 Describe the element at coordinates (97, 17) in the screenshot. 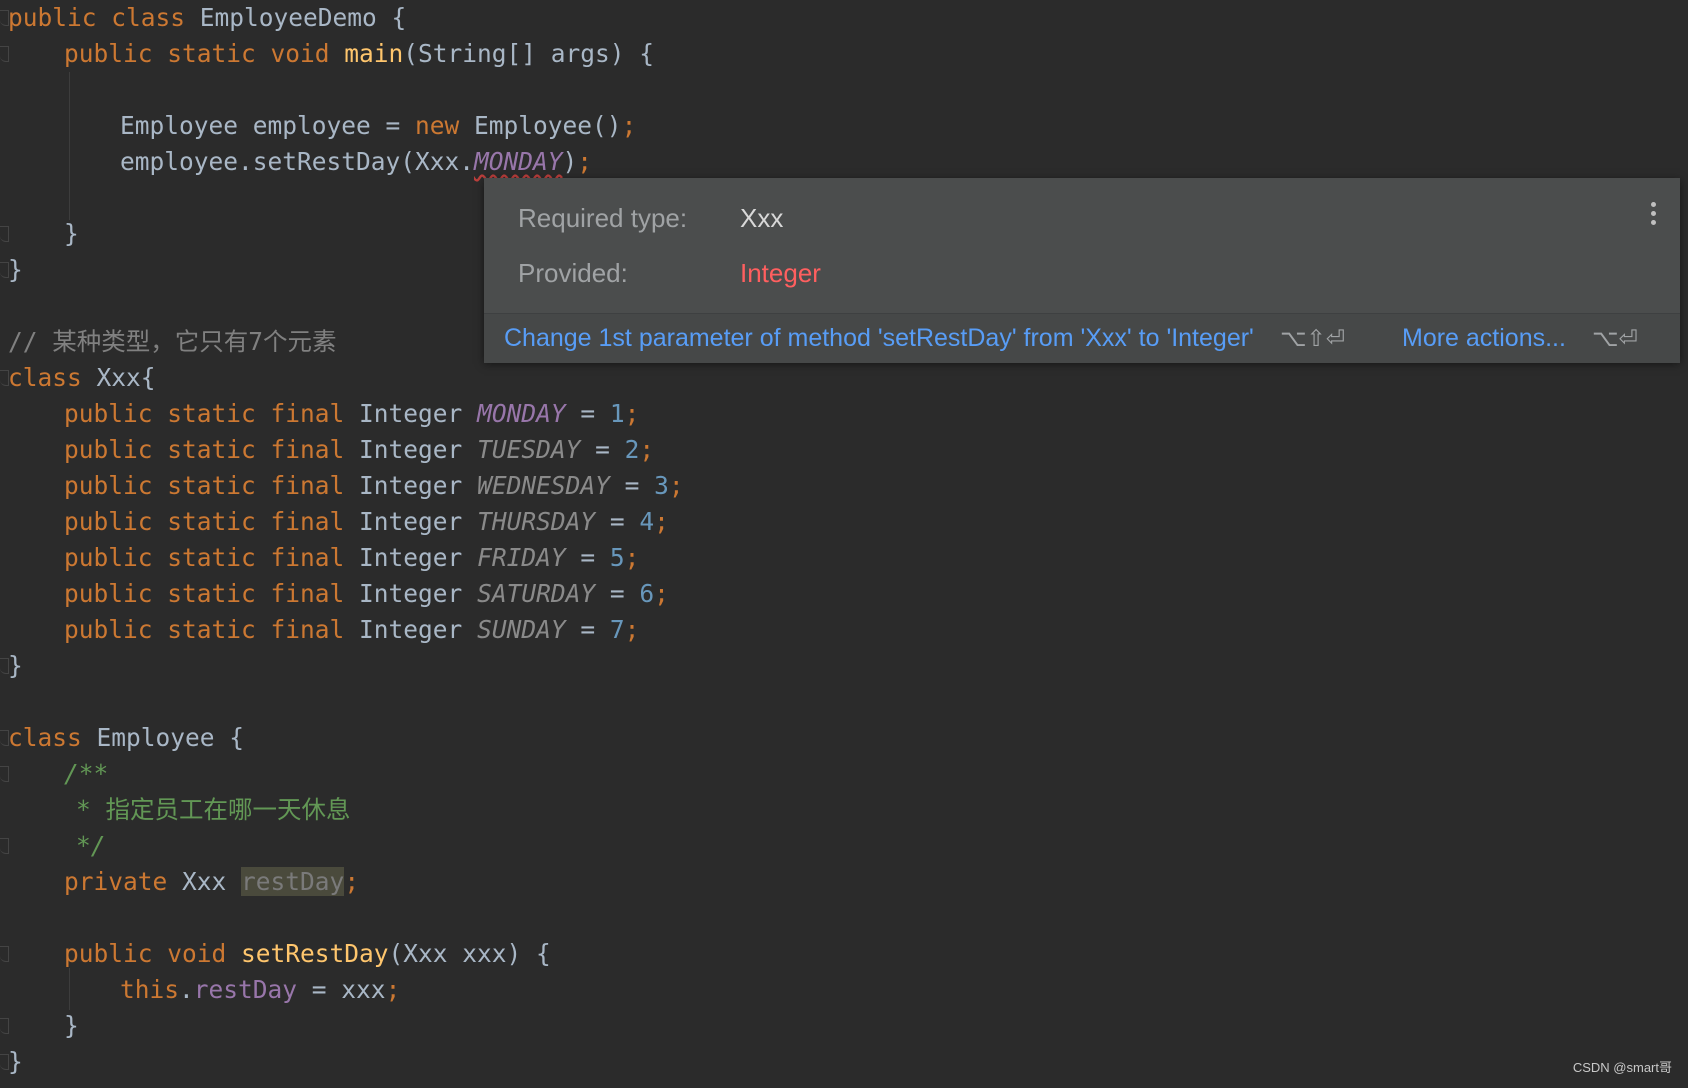

I see `keyword: public class` at that location.